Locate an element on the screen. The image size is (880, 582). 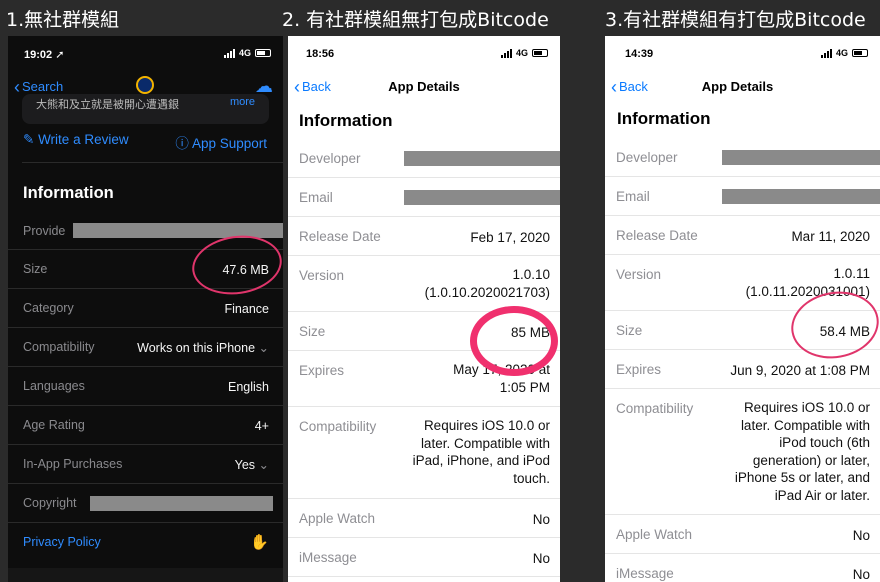
info-row-compatibility: Compatibility Works on this iPhone ⌄ is located at coordinates (145, 347).